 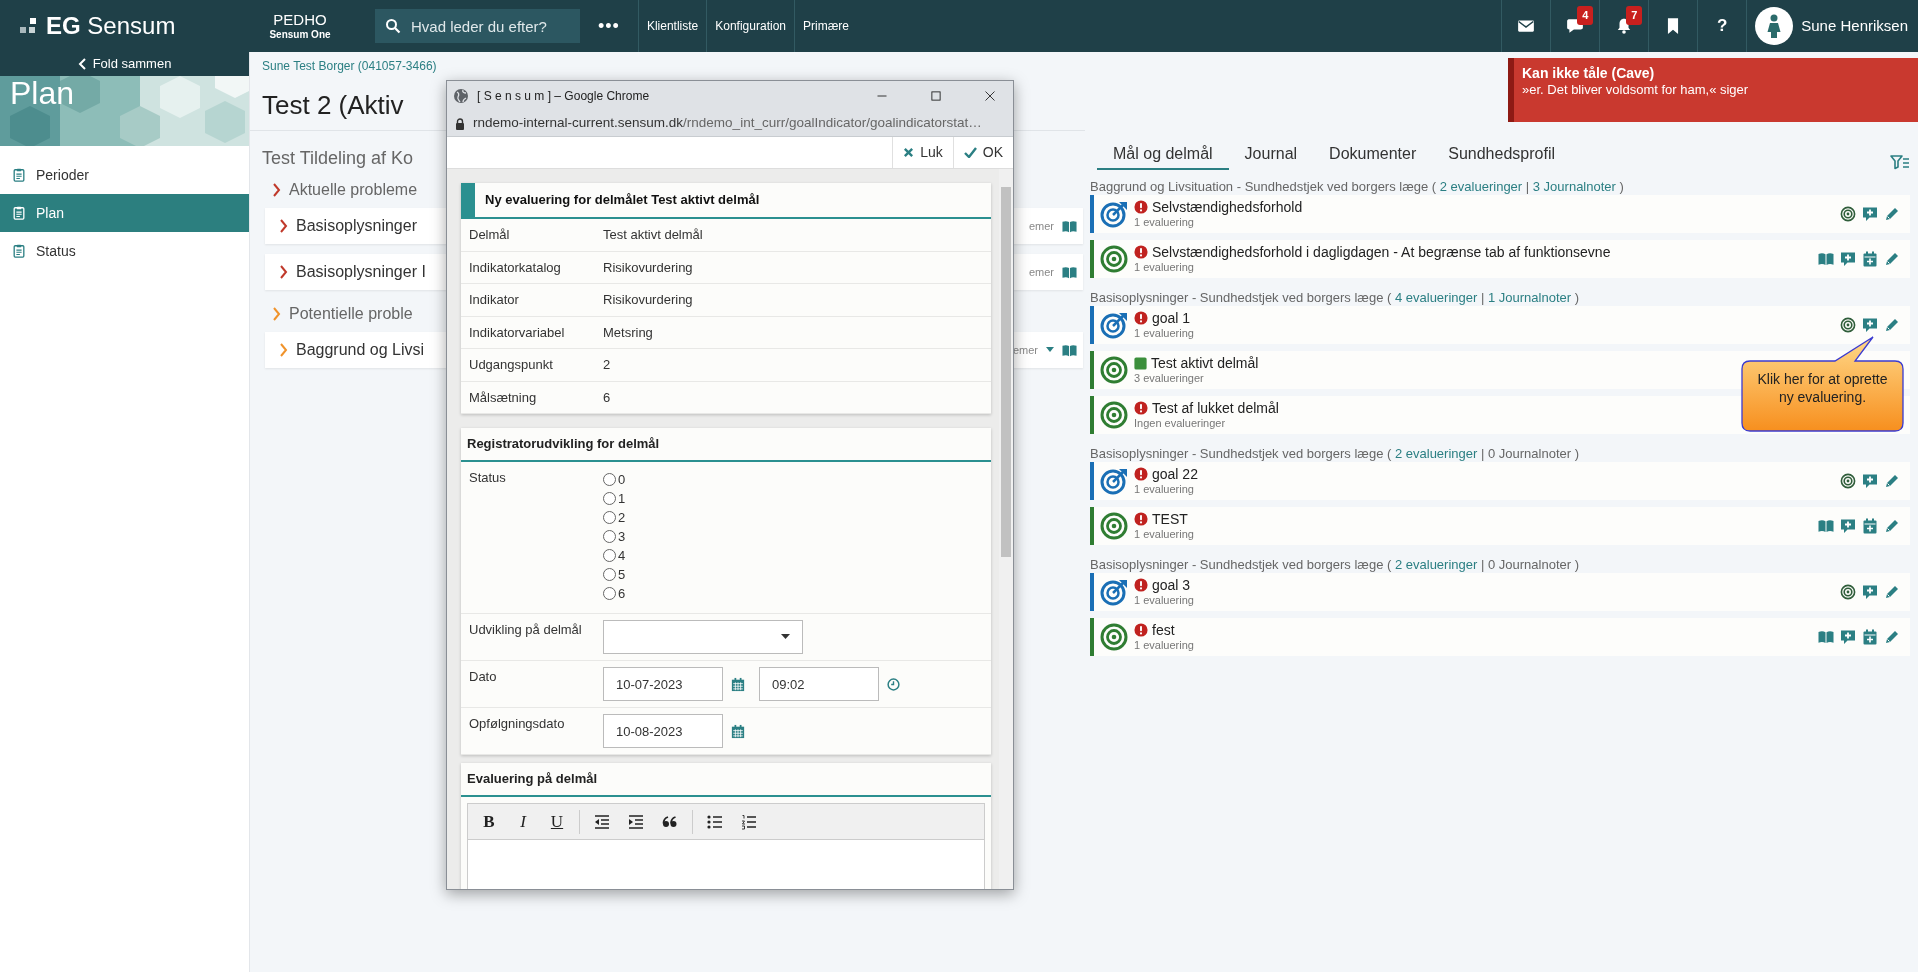 I want to click on tab: Sundhedsprofil, so click(x=1501, y=155).